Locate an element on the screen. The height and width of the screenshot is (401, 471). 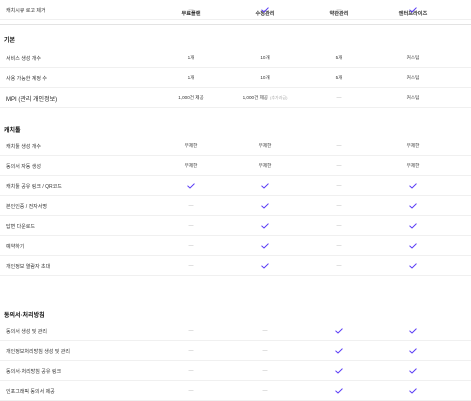
table-row: 서비스 생성 개수 1개 10개 5개 커스텀 is located at coordinates (235, 58).